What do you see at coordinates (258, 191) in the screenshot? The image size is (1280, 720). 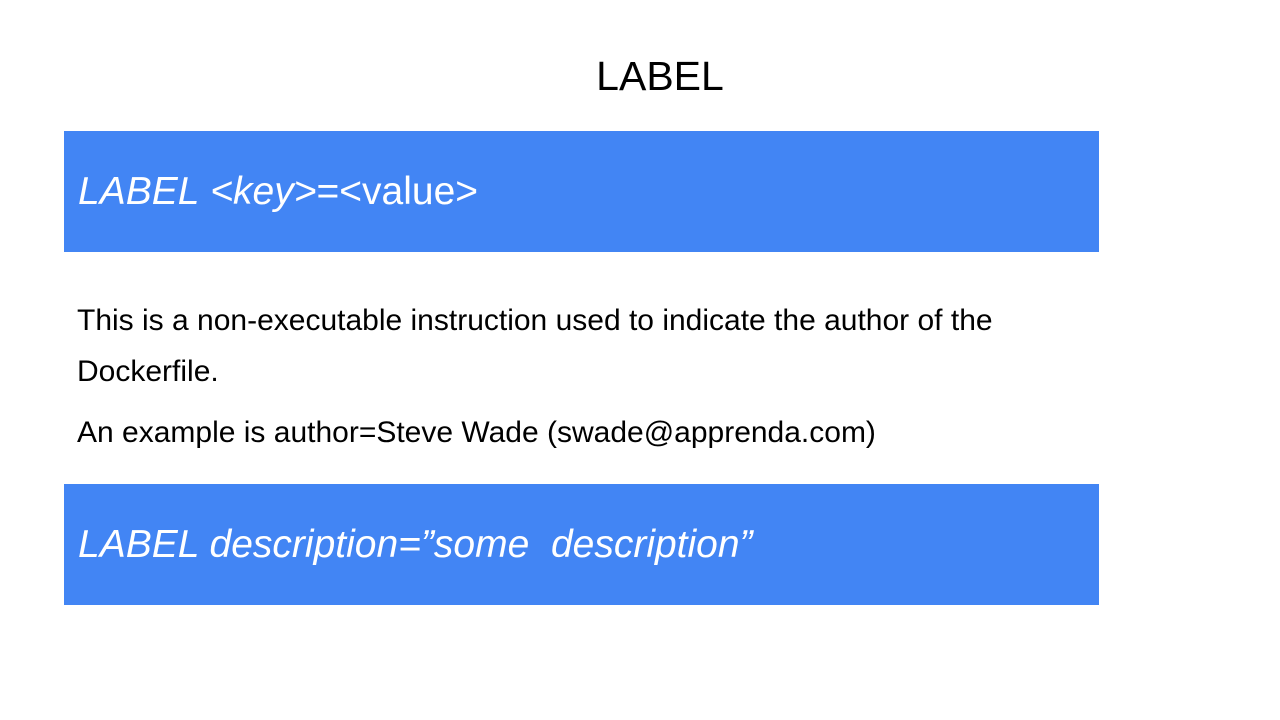 I see `syntax-key: <key>` at bounding box center [258, 191].